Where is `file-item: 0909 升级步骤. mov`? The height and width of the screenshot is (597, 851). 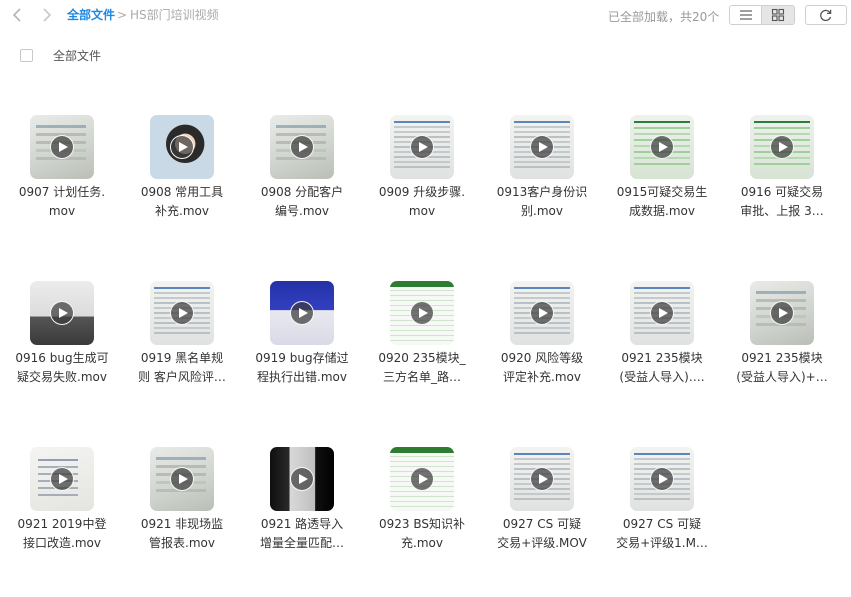 file-item: 0909 升级步骤. mov is located at coordinates (422, 190).